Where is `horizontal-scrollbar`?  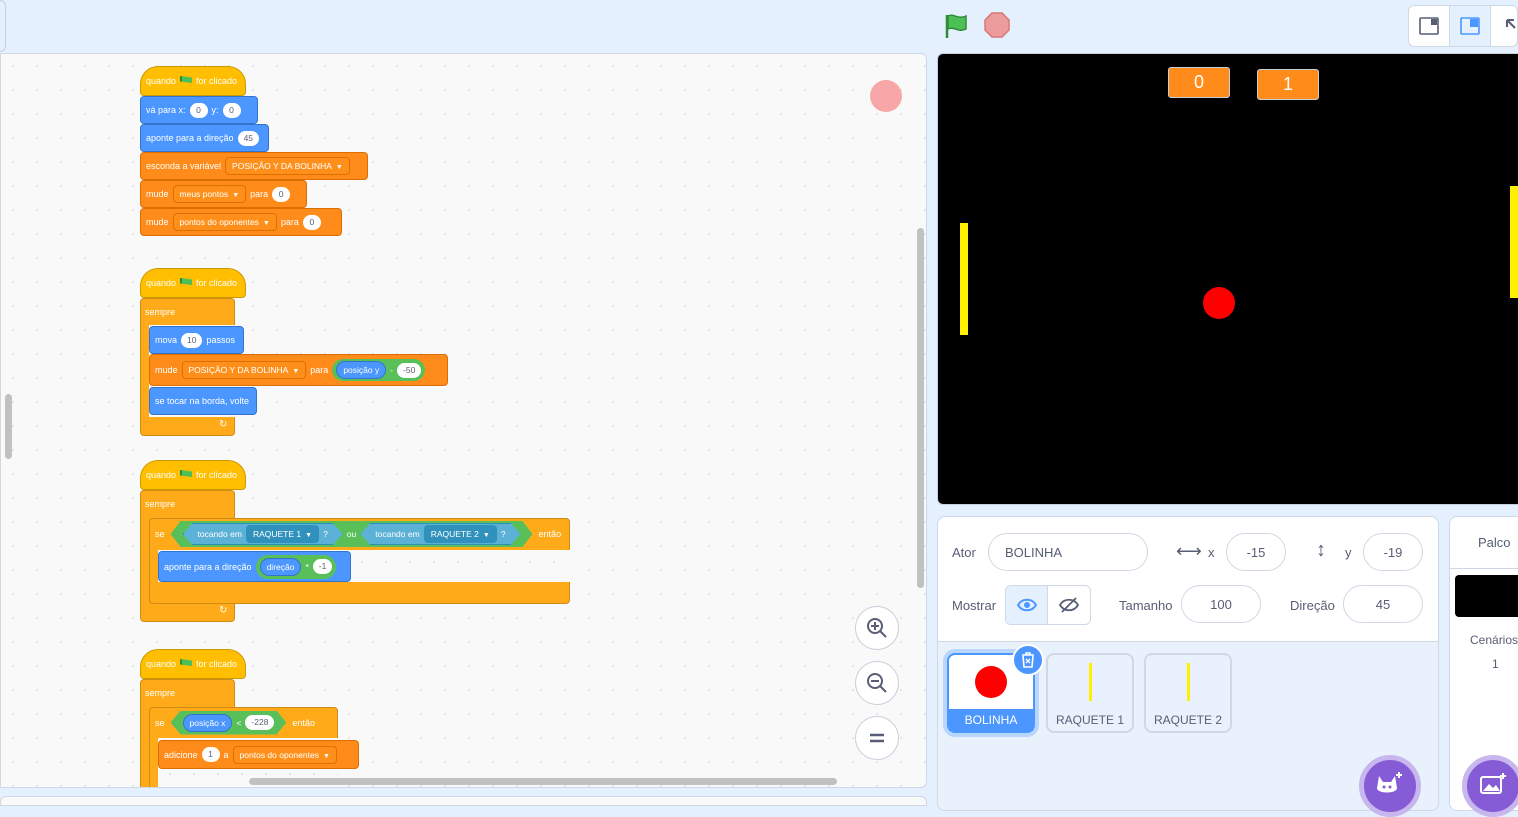
horizontal-scrollbar is located at coordinates (543, 781).